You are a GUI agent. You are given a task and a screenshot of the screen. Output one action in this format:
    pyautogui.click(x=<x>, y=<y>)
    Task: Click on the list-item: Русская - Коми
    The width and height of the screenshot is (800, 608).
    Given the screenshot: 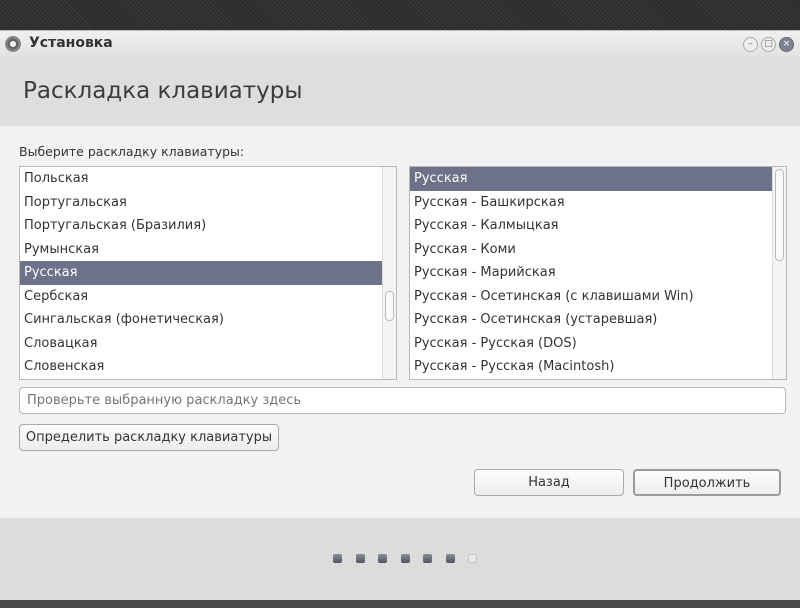 What is the action you would take?
    pyautogui.click(x=591, y=250)
    